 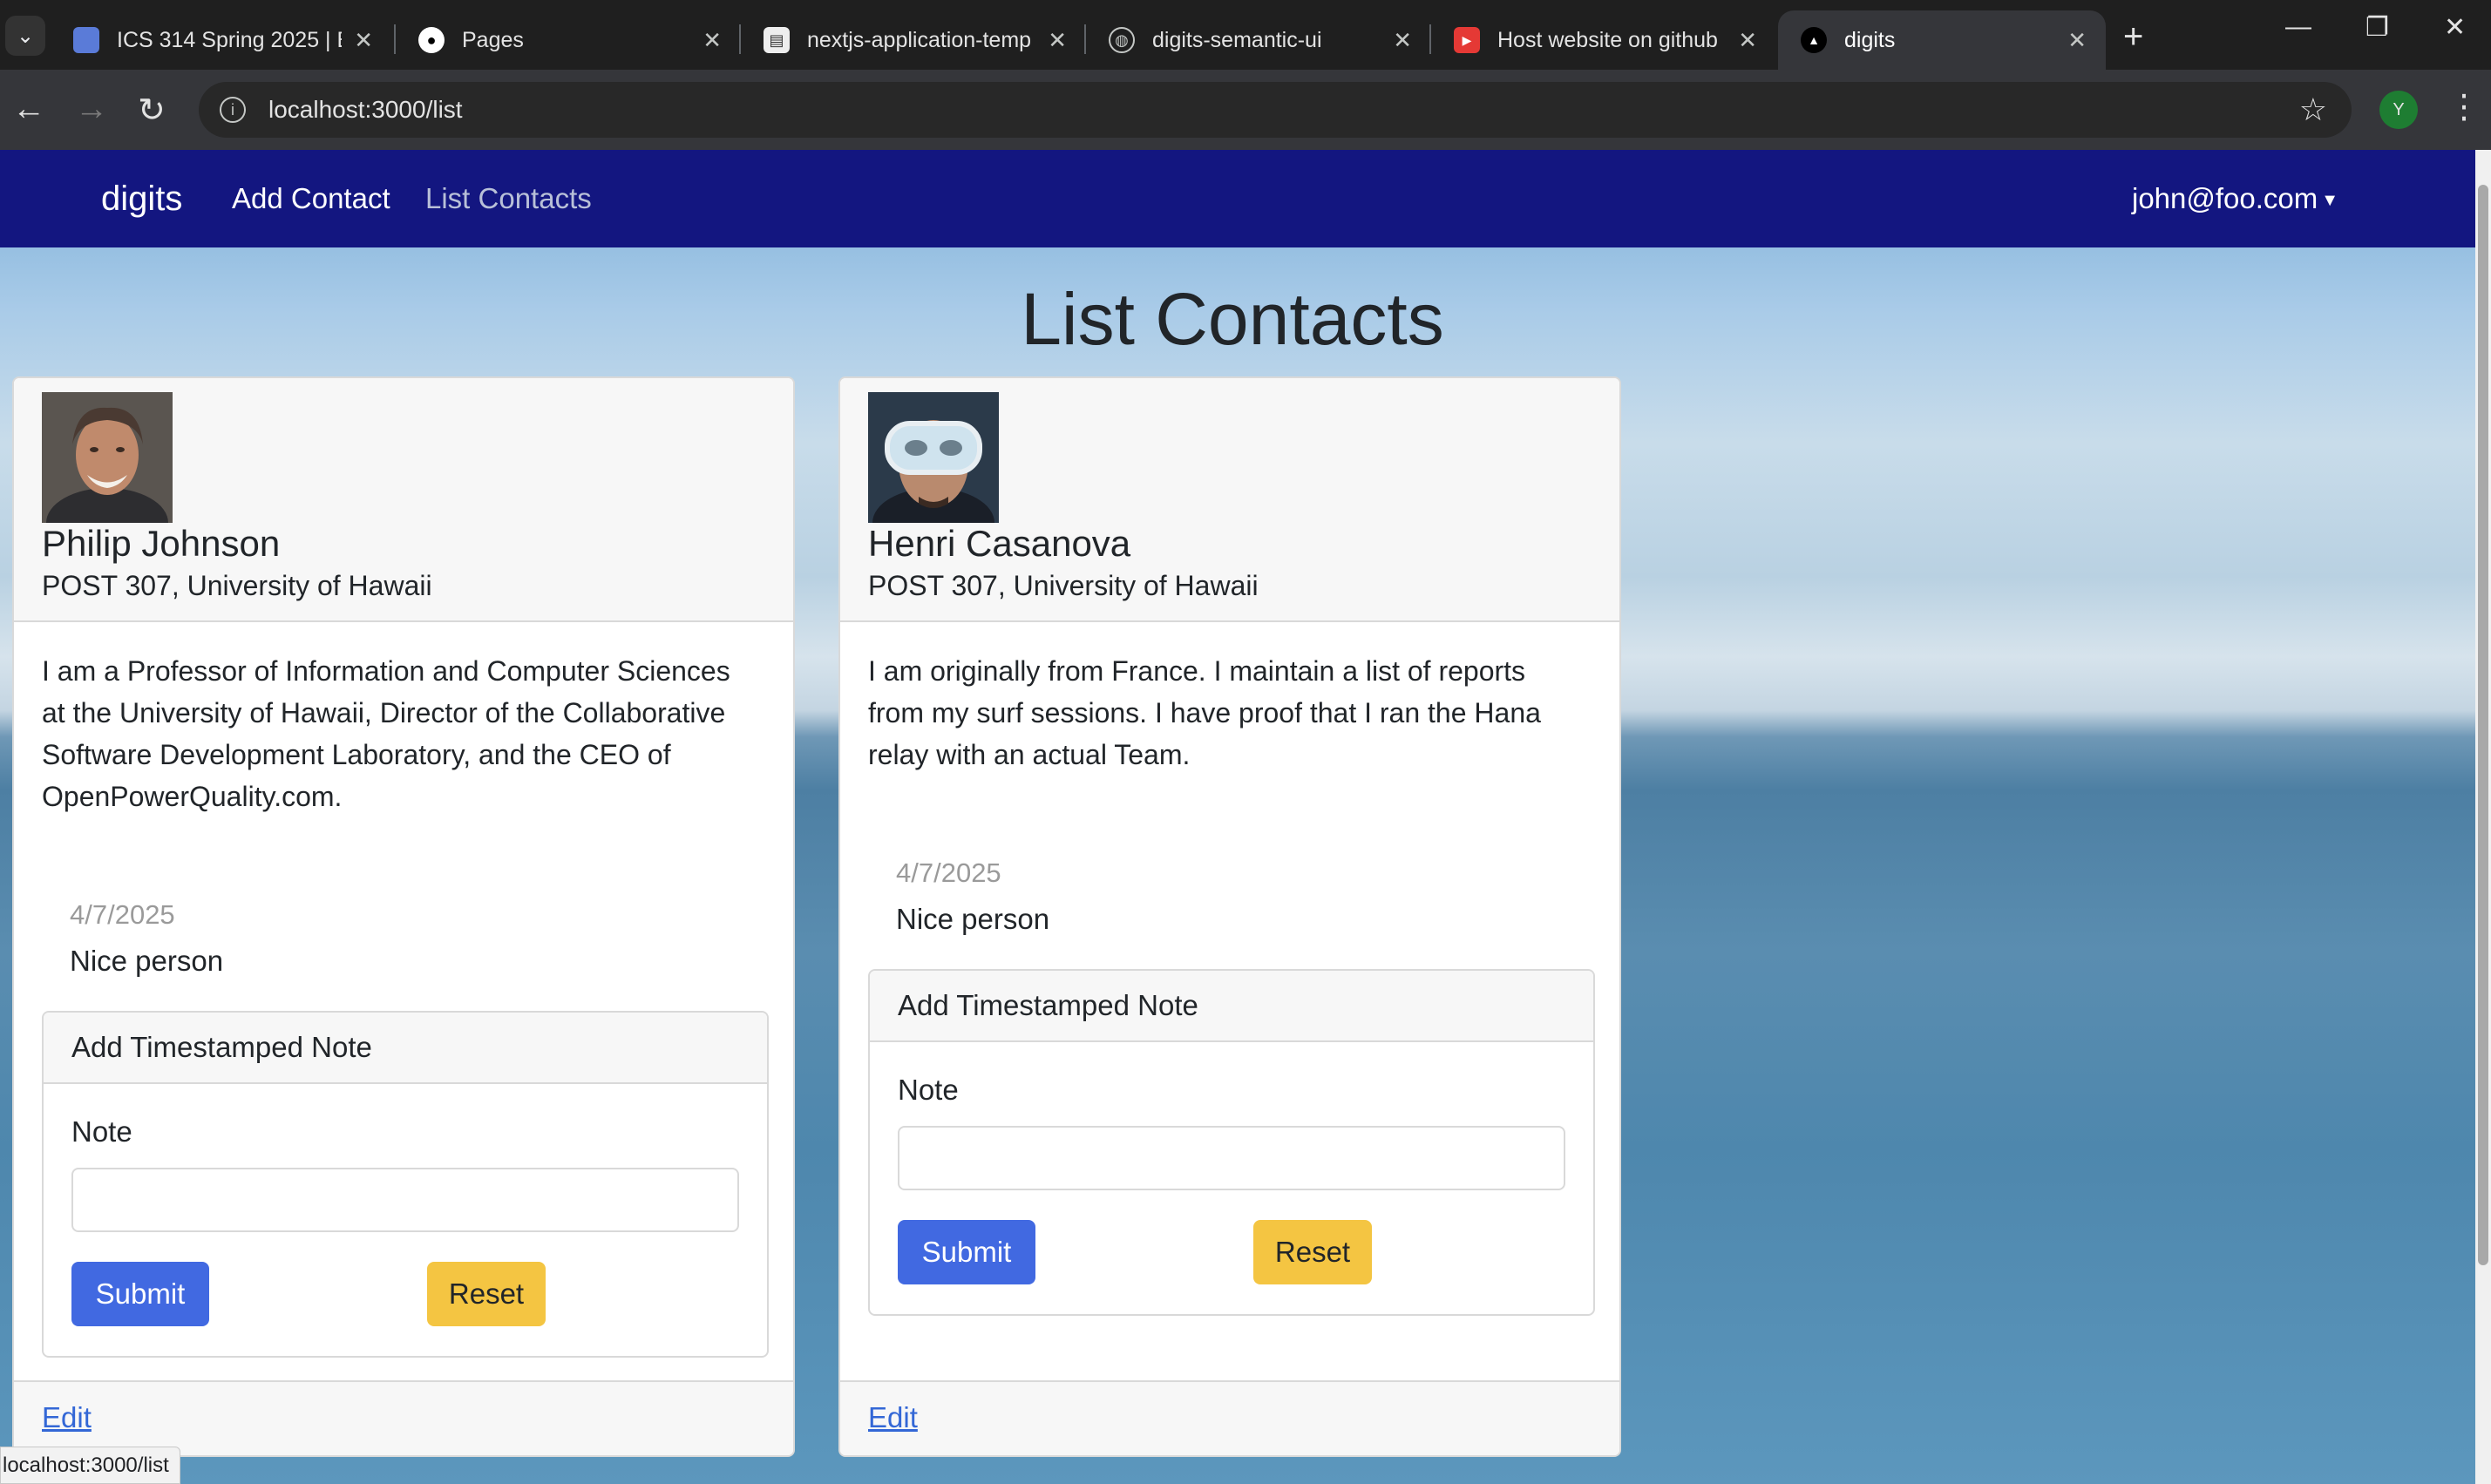 What do you see at coordinates (2483, 725) in the screenshot?
I see `scrollbar-thumb` at bounding box center [2483, 725].